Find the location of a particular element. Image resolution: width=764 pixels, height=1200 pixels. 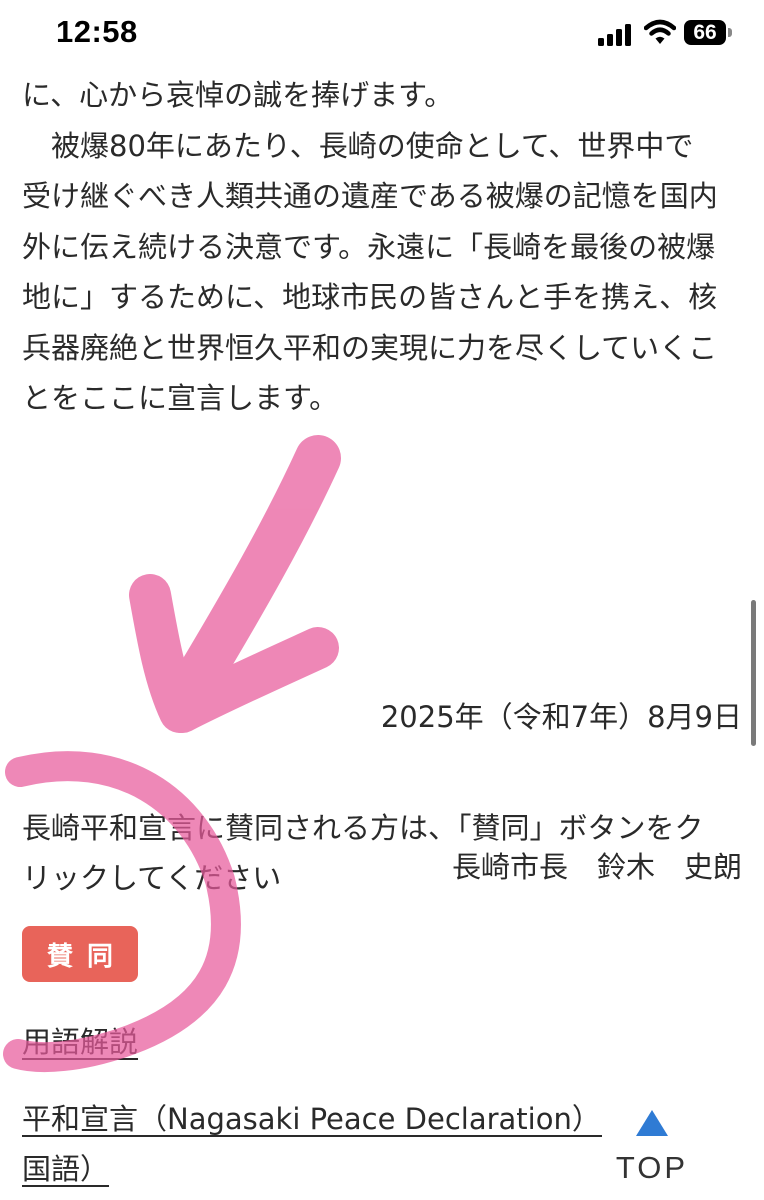

status-bar: 12:58 66 is located at coordinates (382, 35).